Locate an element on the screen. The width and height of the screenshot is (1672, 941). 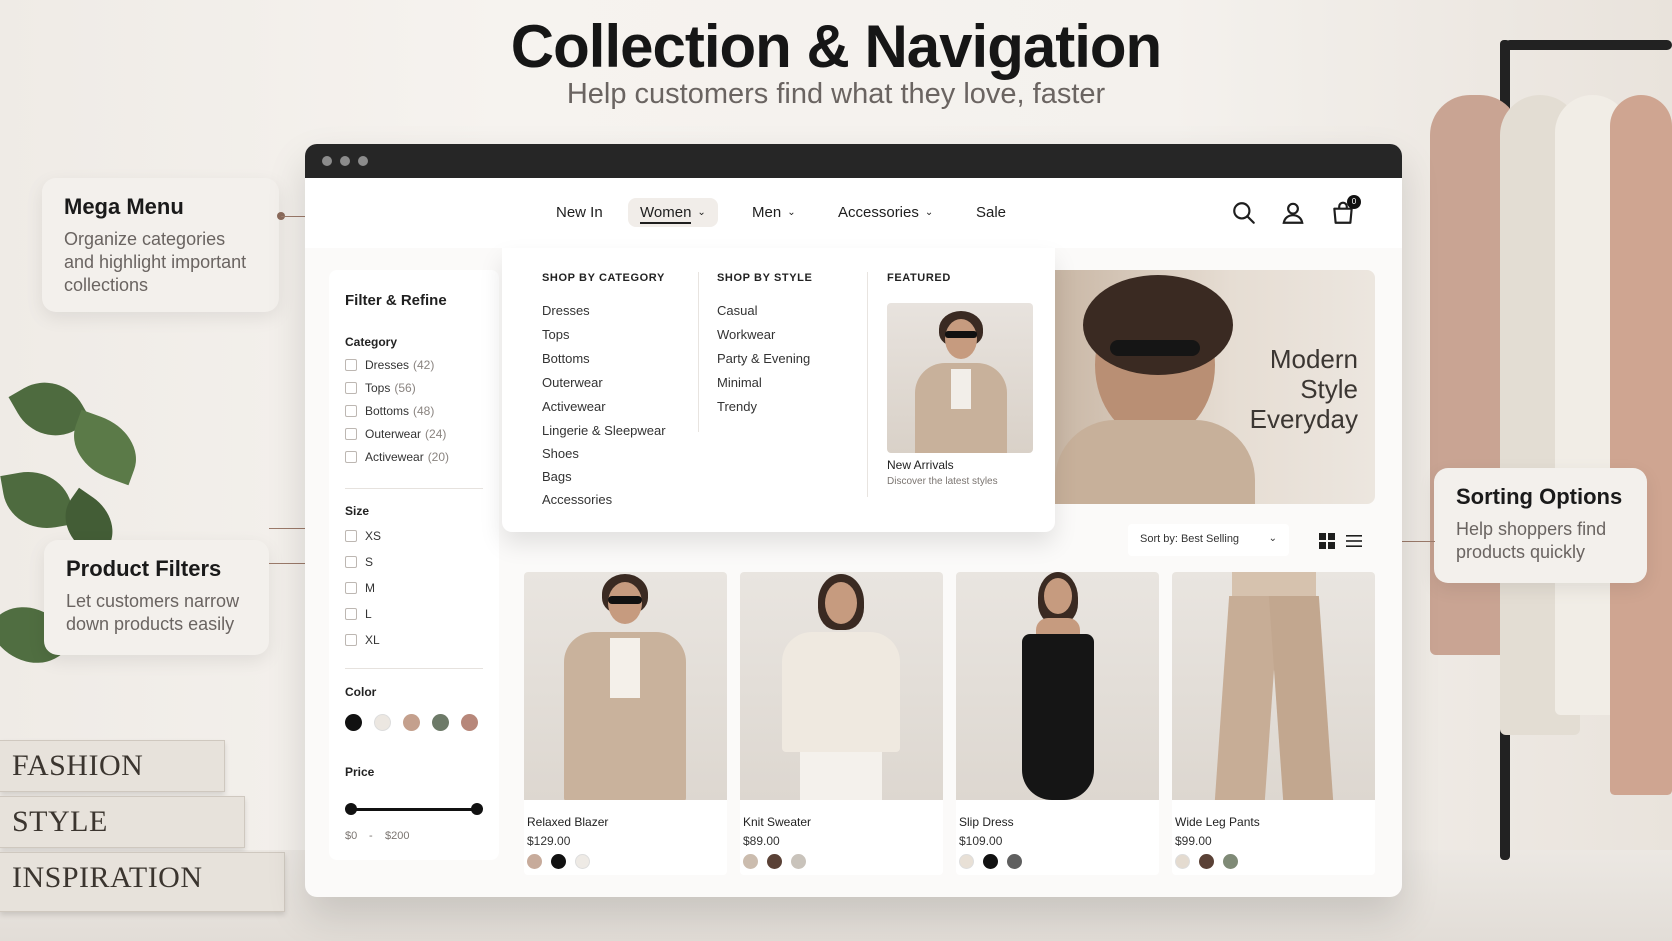
nav-item-new-in: New In is located at coordinates (579, 212).